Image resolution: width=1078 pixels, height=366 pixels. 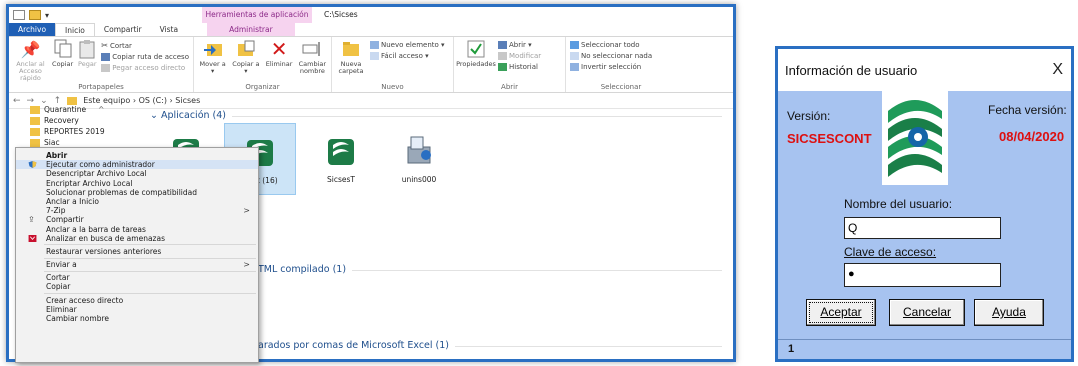 What do you see at coordinates (188, 115) in the screenshot?
I see `group-header-aplicacion: ⌄ Aplicación (4)` at bounding box center [188, 115].